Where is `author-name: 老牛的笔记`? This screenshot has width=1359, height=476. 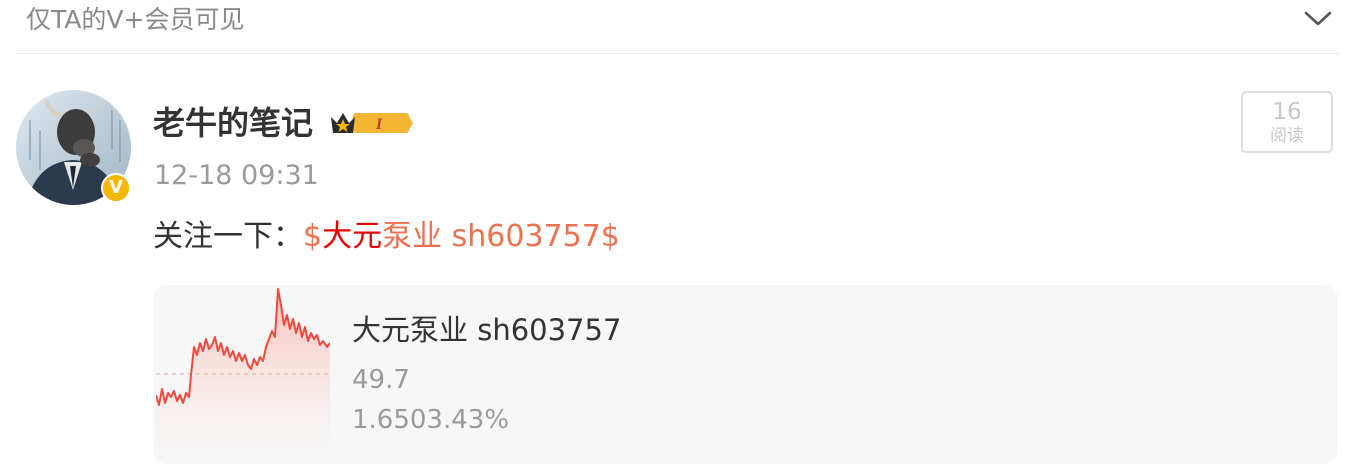 author-name: 老牛的笔记 is located at coordinates (233, 123).